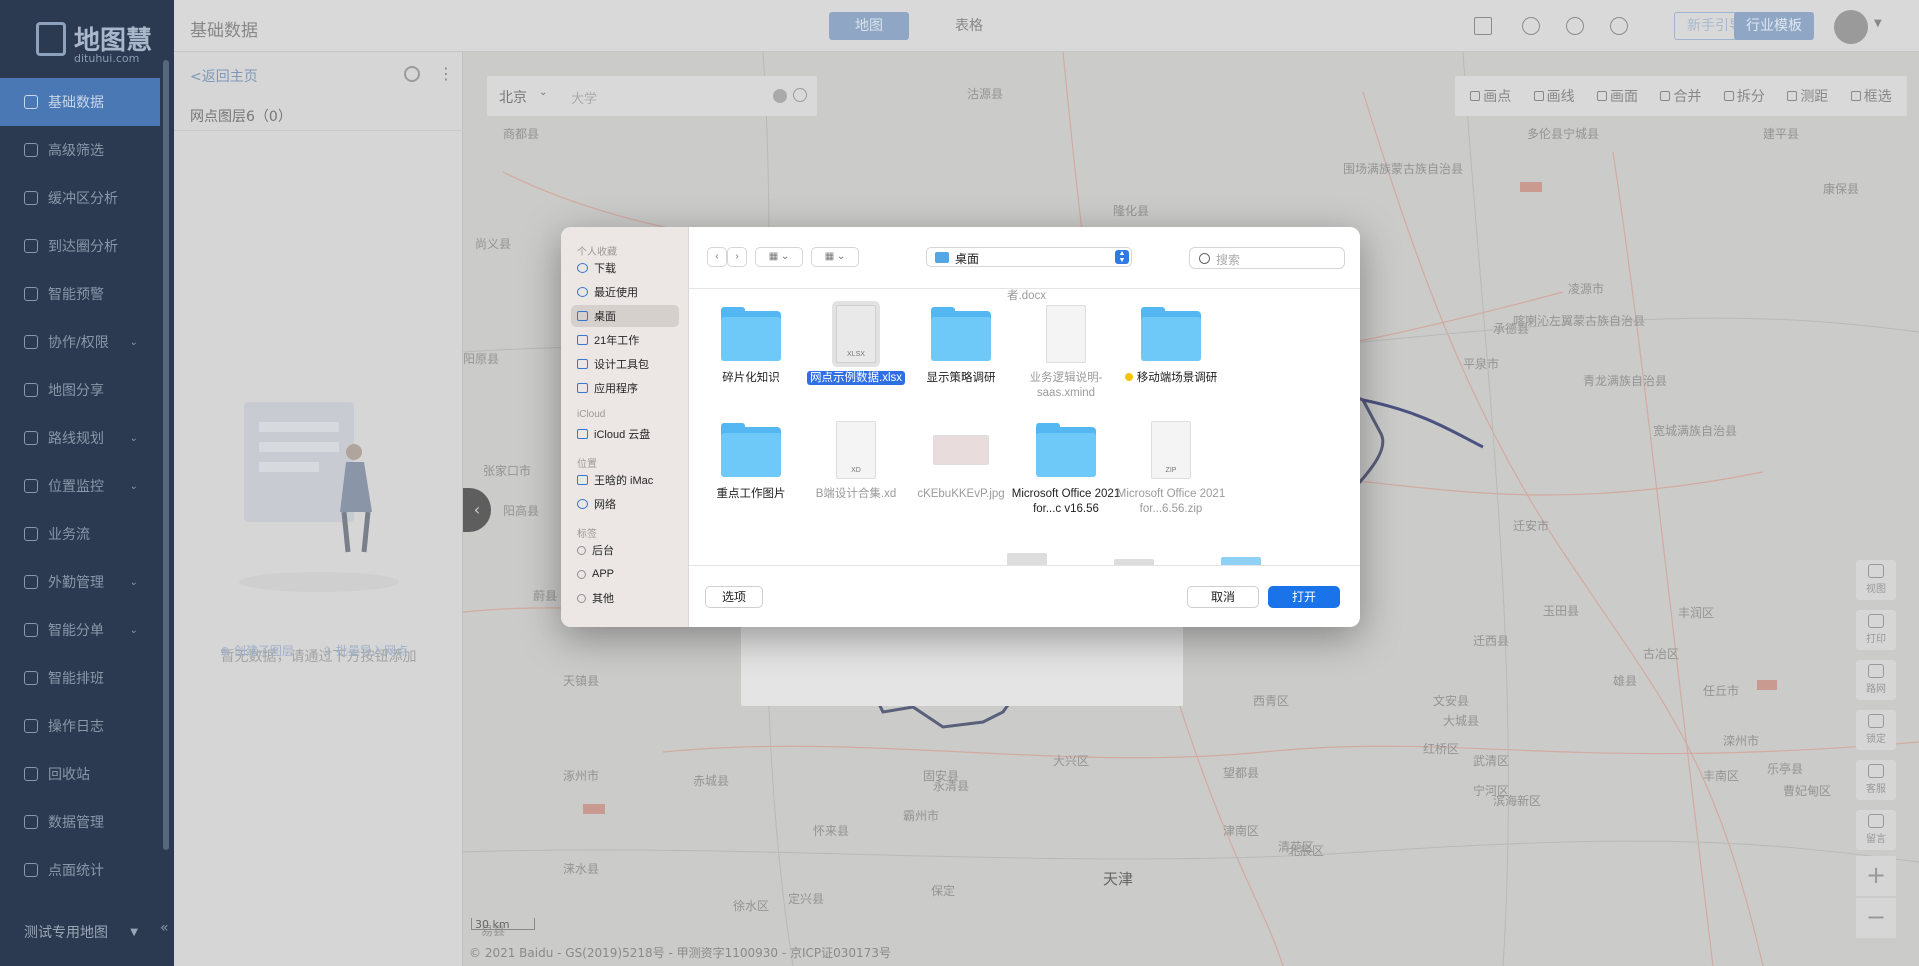 The image size is (1919, 966). Describe the element at coordinates (584, 97) in the screenshot. I see `search-input: 大学` at that location.